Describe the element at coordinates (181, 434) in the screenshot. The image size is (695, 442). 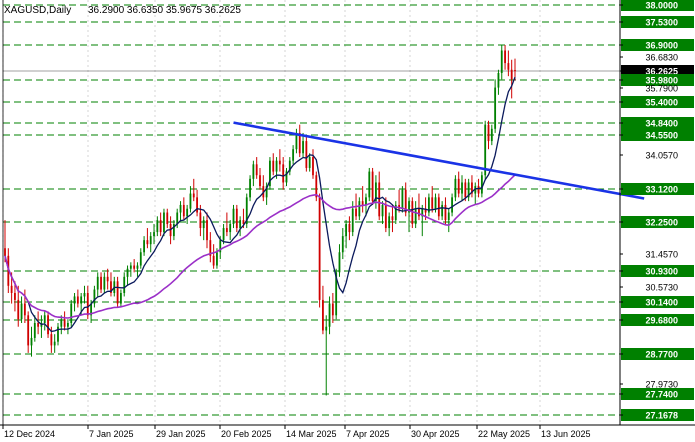
I see `time-tick-label: 29 Jan 2025` at that location.